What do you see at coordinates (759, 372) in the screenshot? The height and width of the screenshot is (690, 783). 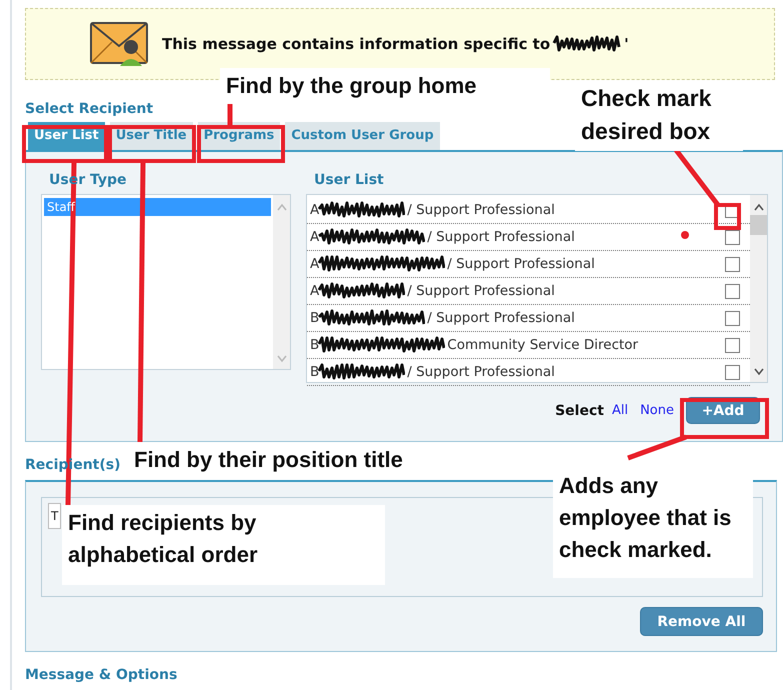 I see `scroll-down-icon` at bounding box center [759, 372].